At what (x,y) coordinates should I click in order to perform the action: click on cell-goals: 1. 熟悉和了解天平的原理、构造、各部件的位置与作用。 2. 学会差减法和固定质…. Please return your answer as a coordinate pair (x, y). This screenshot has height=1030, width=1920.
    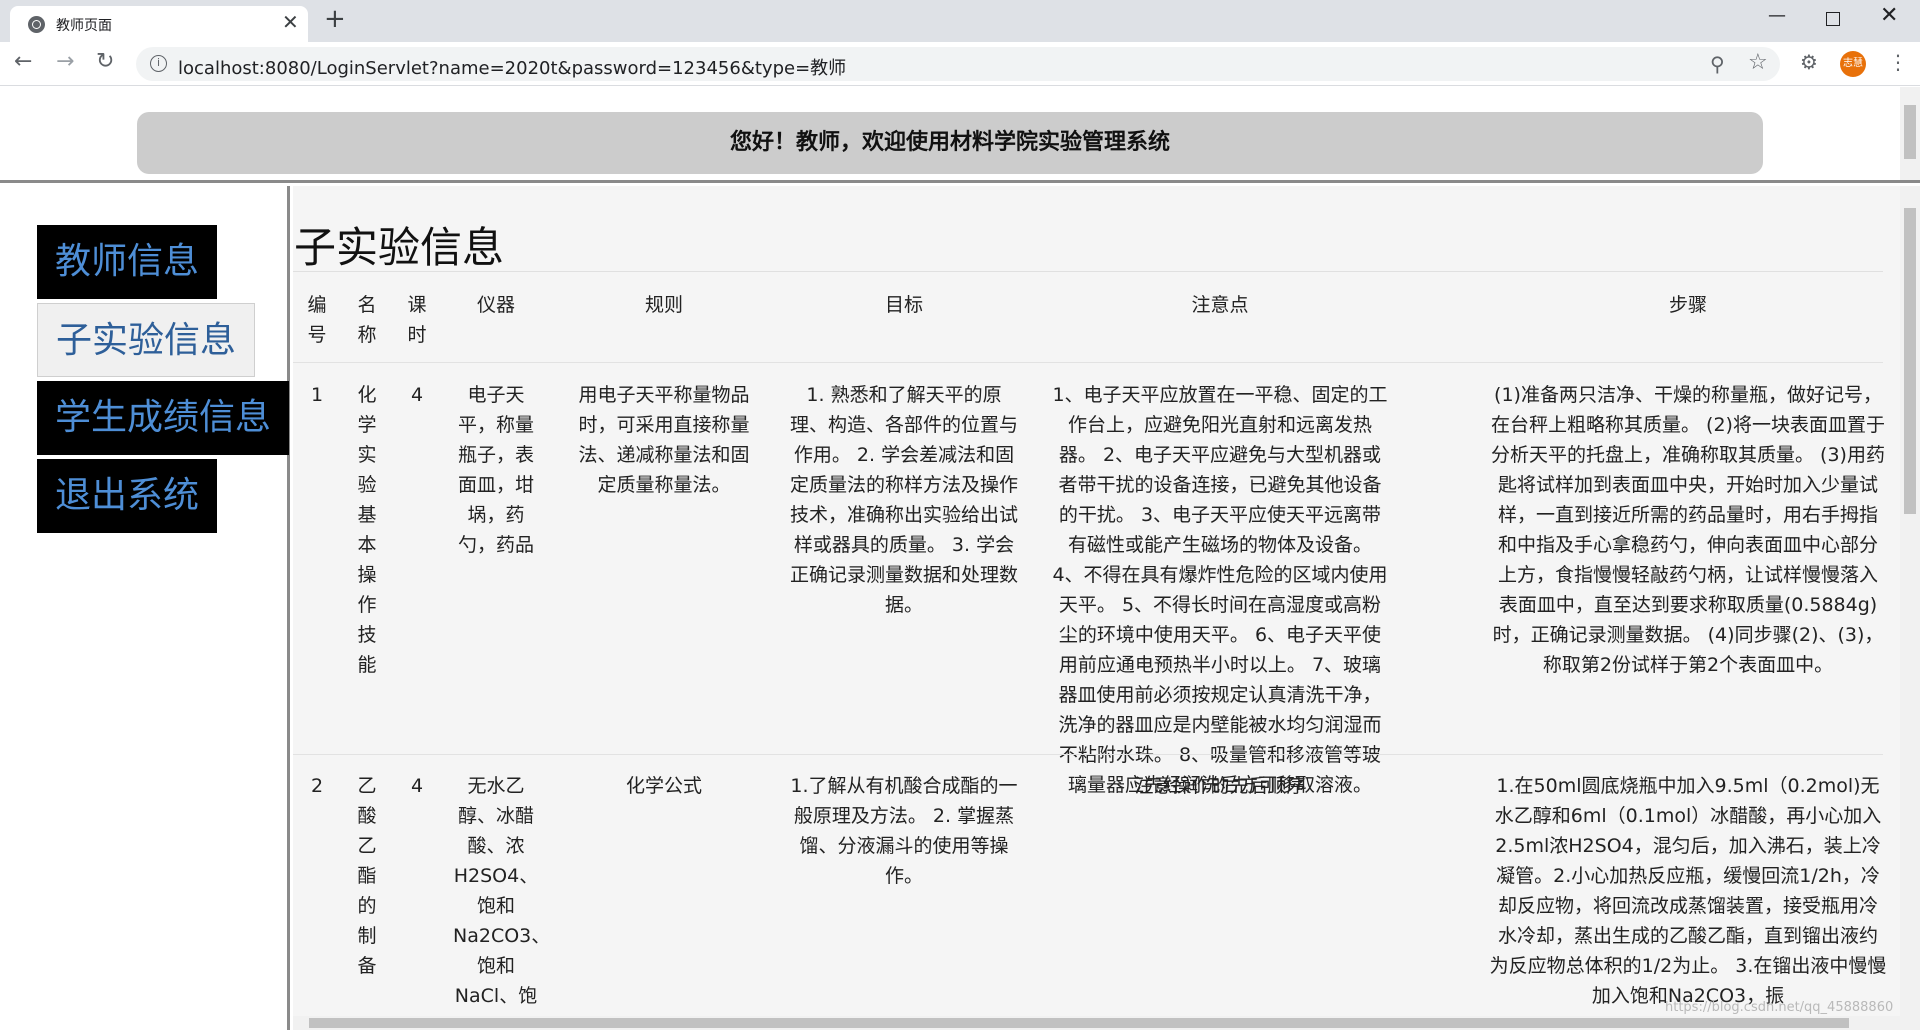
    Looking at the image, I should click on (904, 500).